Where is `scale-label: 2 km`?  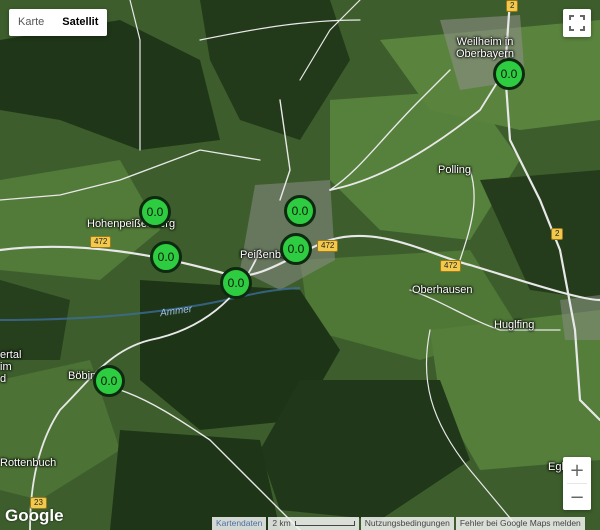 scale-label: 2 km is located at coordinates (281, 523).